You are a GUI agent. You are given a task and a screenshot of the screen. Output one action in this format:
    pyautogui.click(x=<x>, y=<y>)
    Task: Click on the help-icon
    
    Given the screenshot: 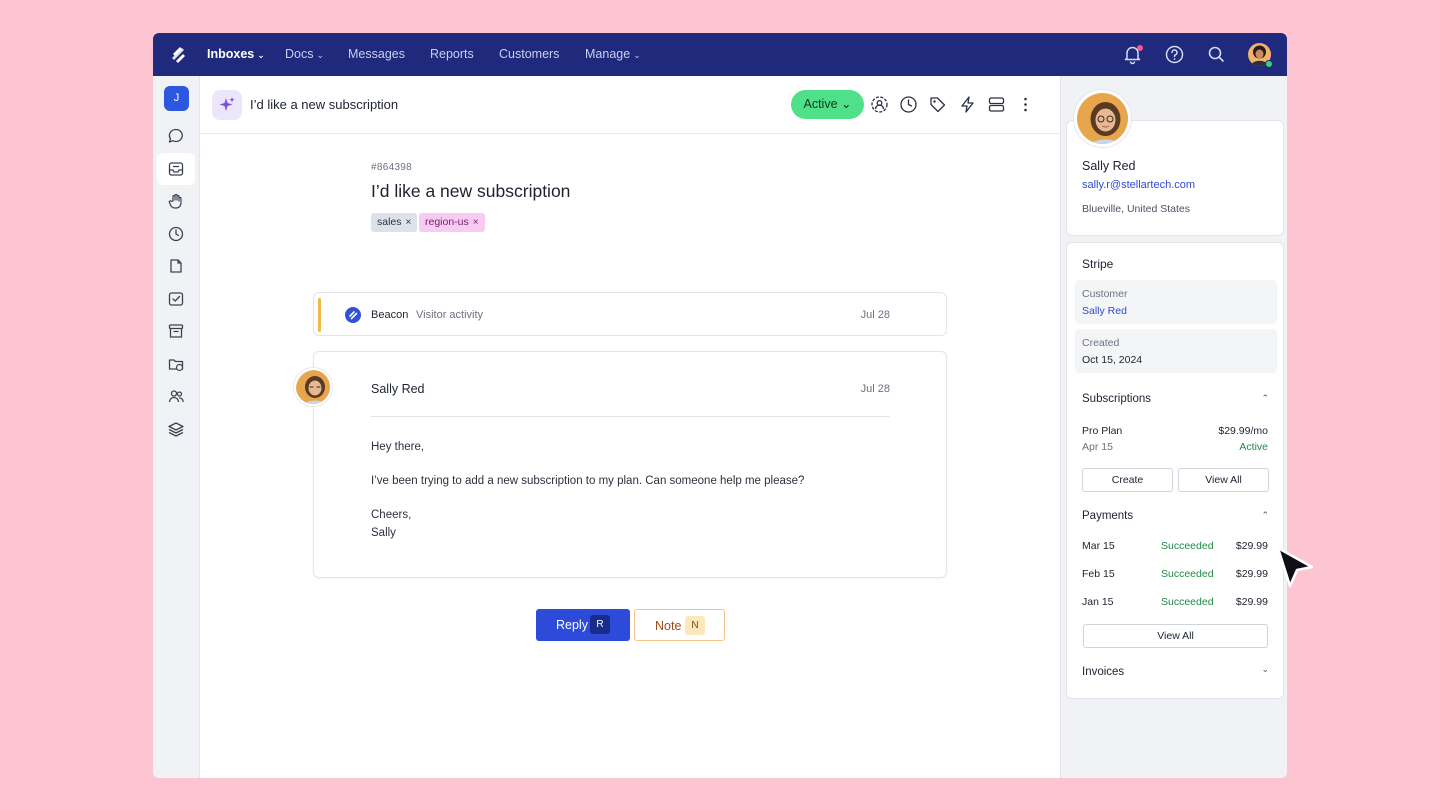 What is the action you would take?
    pyautogui.click(x=1174, y=54)
    